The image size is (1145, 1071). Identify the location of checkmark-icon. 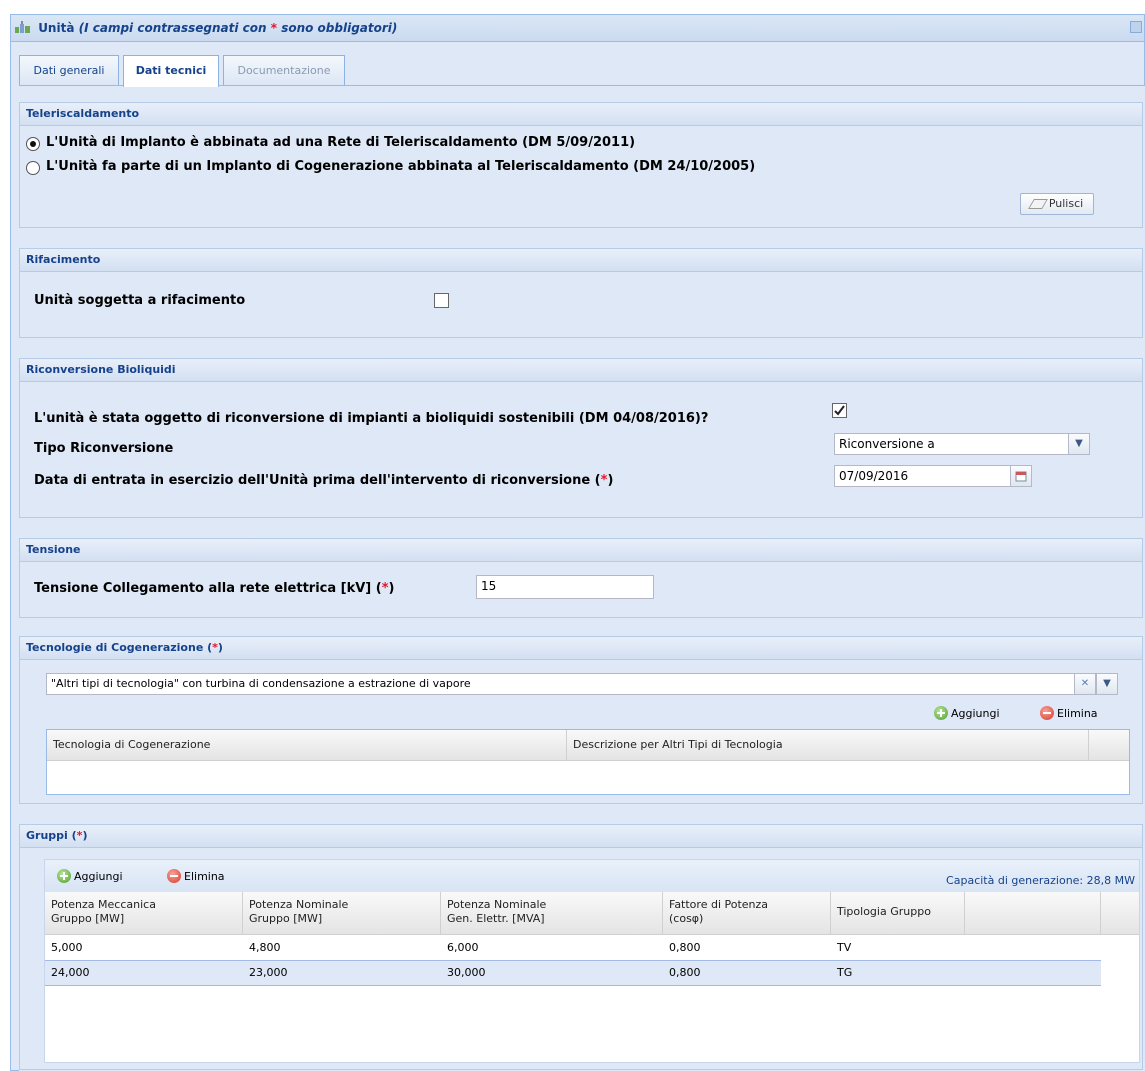
(839, 410).